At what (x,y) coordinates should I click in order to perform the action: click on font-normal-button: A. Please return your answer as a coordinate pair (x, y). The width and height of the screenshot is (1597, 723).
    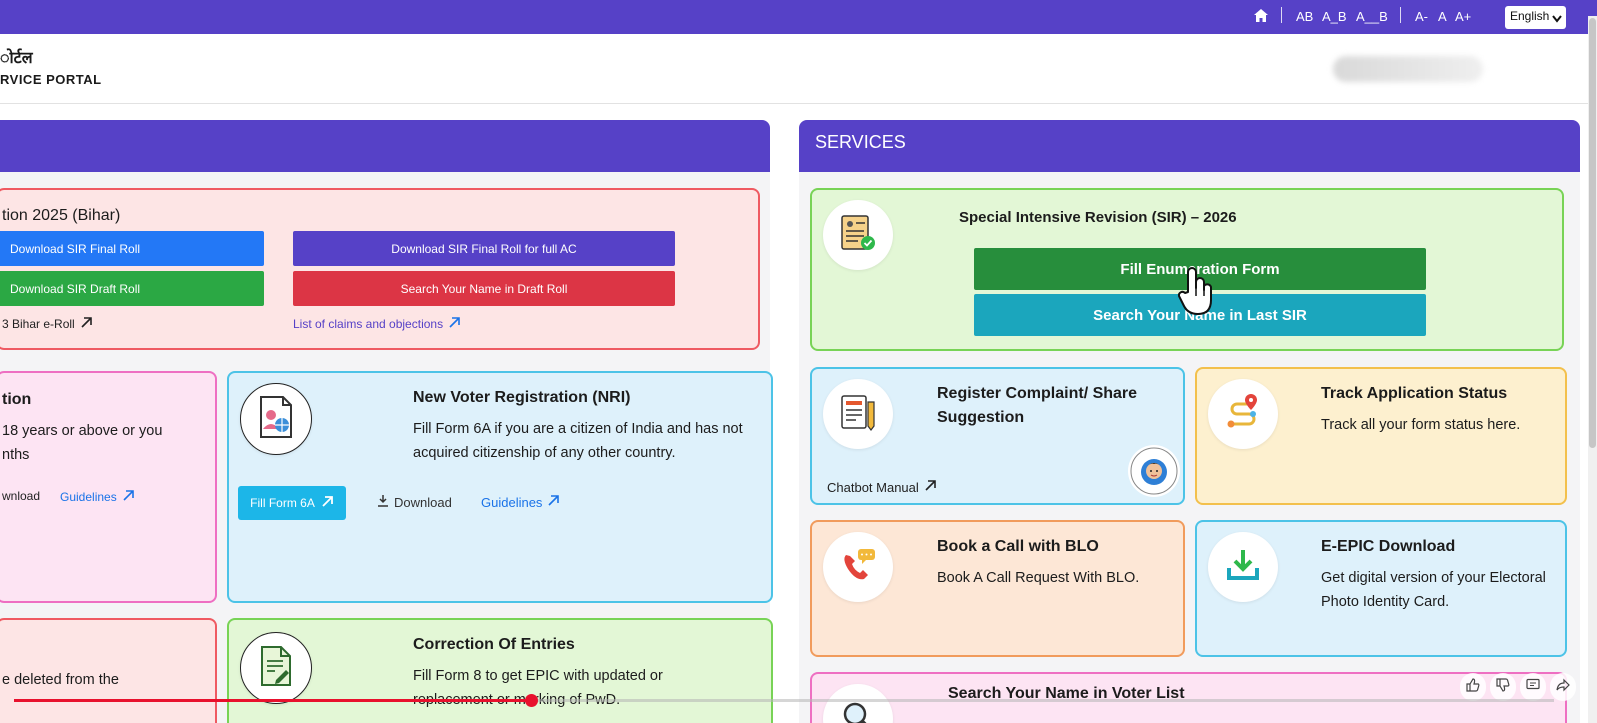
    Looking at the image, I should click on (1442, 16).